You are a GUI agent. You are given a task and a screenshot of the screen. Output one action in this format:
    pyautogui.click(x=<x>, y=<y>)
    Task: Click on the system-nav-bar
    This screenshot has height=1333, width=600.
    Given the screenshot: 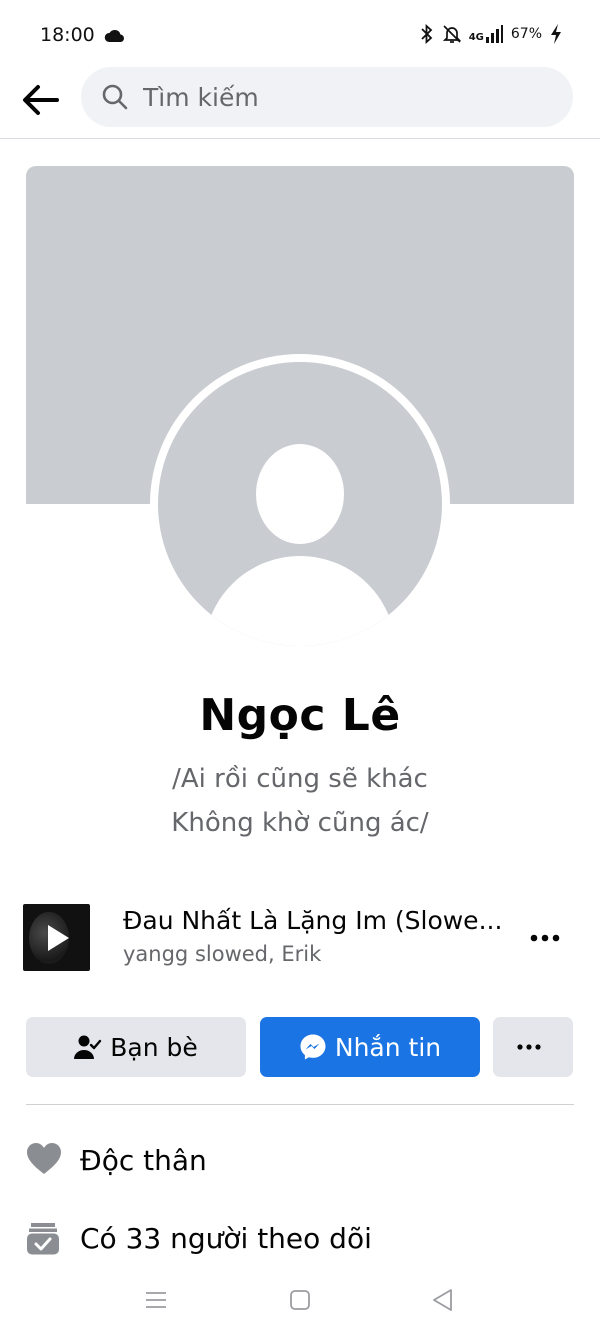 What is the action you would take?
    pyautogui.click(x=300, y=1299)
    